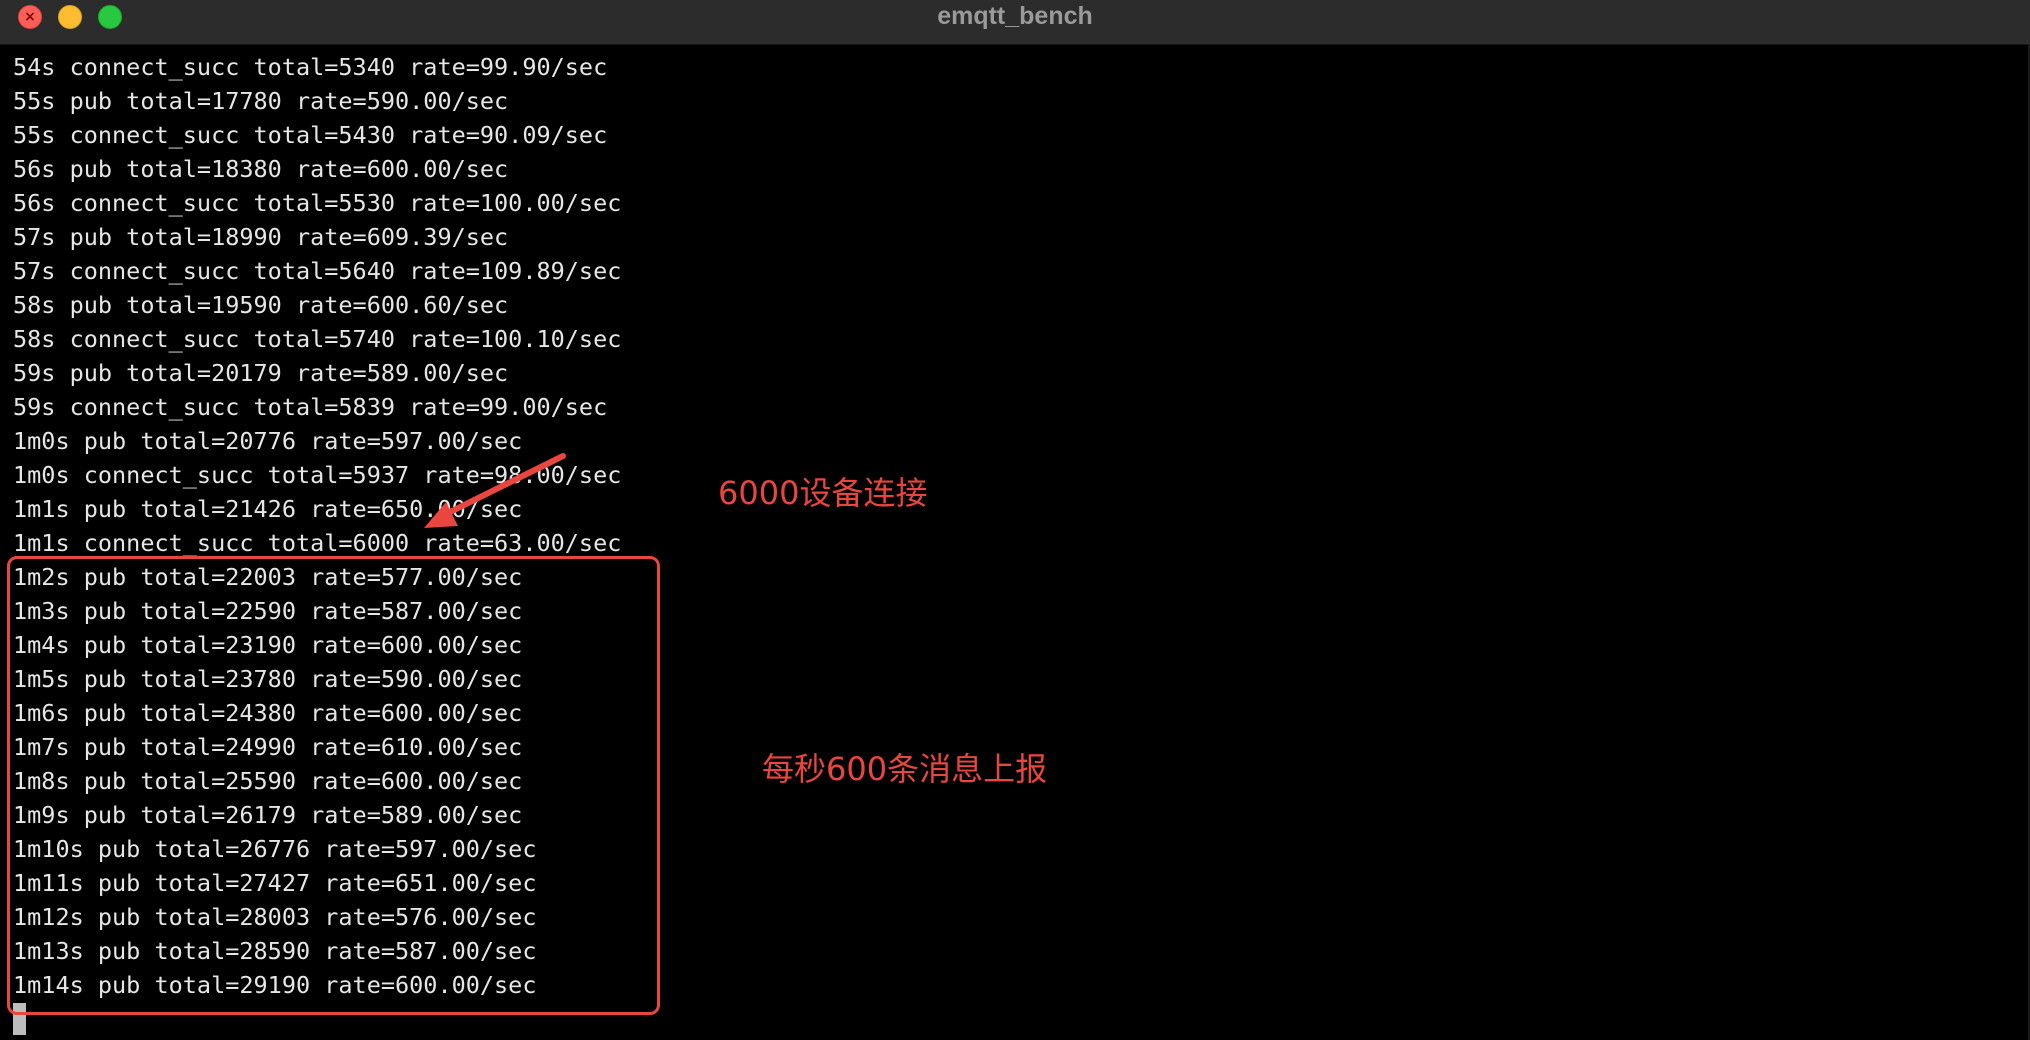 This screenshot has height=1040, width=2030. I want to click on terminal-line: 1m0s pub total=20776 rate=597.00/sec, so click(268, 441).